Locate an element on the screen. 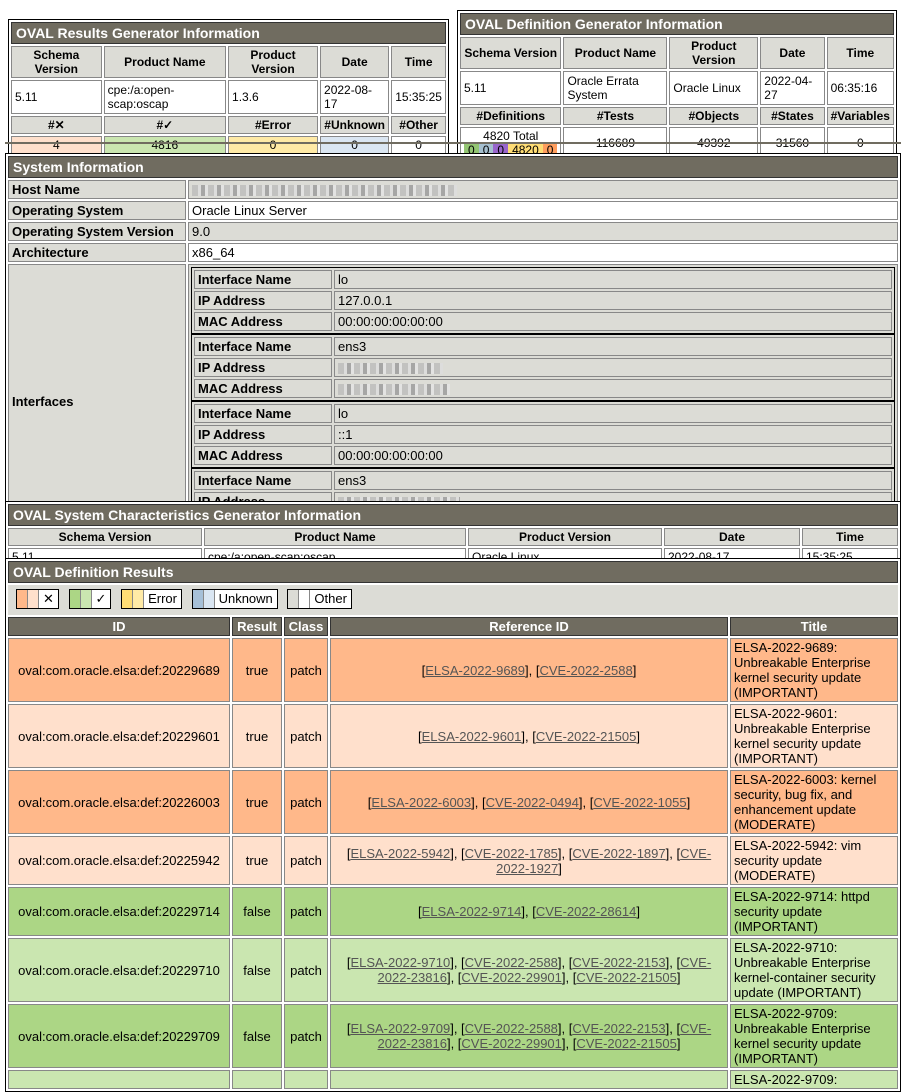  reference-link: ELSA-2022-9709 is located at coordinates (400, 1028).